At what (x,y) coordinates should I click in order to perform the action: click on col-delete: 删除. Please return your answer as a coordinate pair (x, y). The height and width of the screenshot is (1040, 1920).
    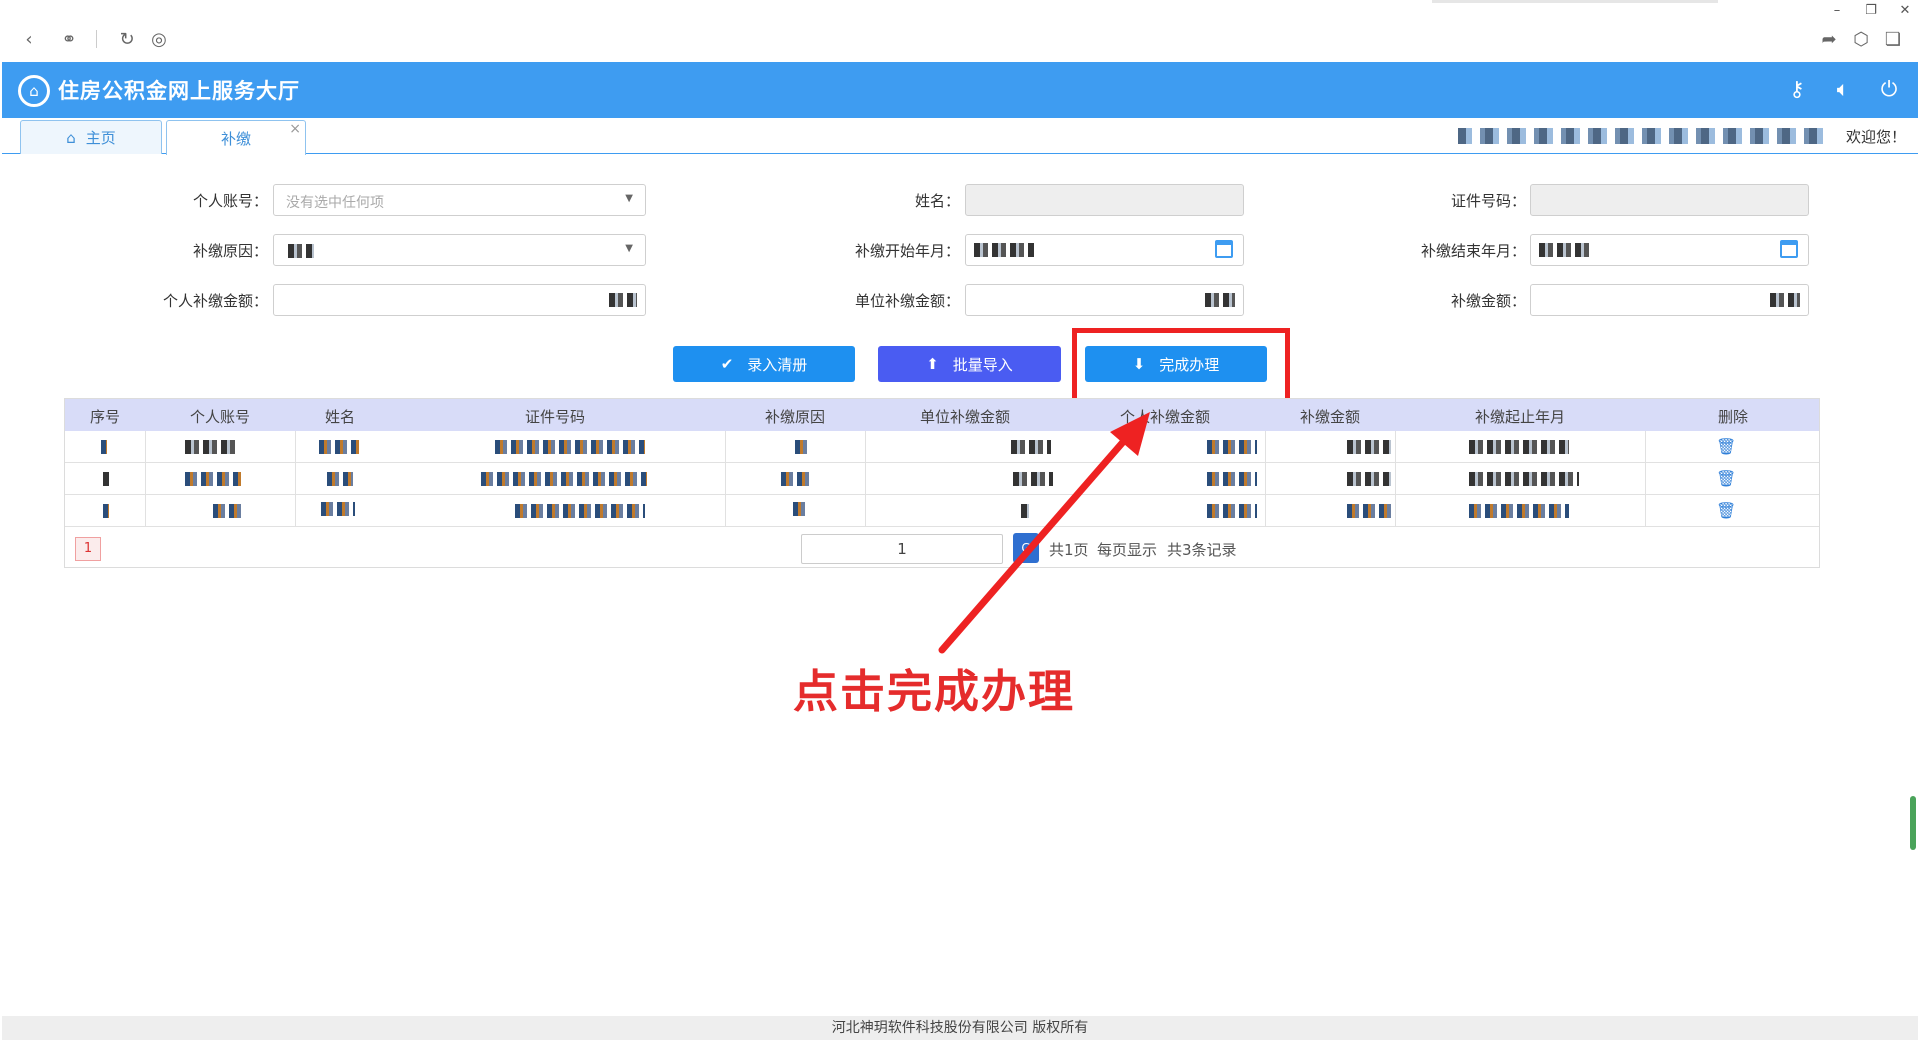
    Looking at the image, I should click on (1732, 417).